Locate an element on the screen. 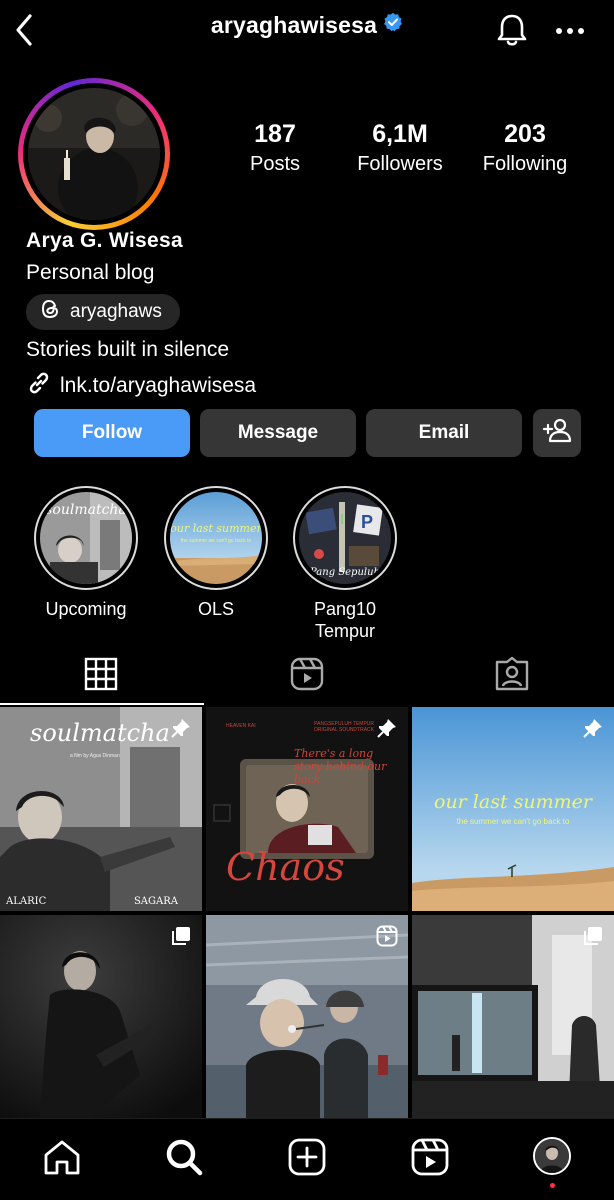 This screenshot has height=1200, width=614. nav-create is located at coordinates (307, 1157).